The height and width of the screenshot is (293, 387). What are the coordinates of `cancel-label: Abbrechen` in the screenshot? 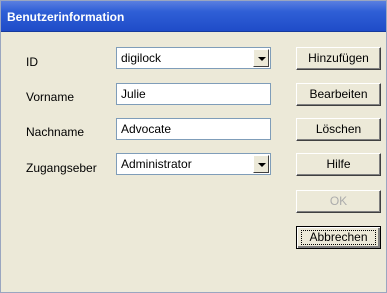 It's located at (338, 237).